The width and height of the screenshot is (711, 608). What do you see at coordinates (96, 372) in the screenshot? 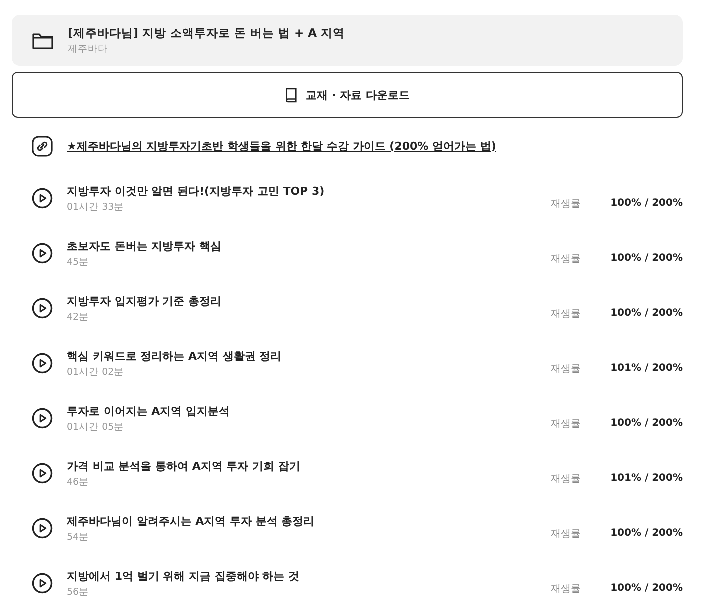
I see `lecture-duration: 01시간 02분` at bounding box center [96, 372].